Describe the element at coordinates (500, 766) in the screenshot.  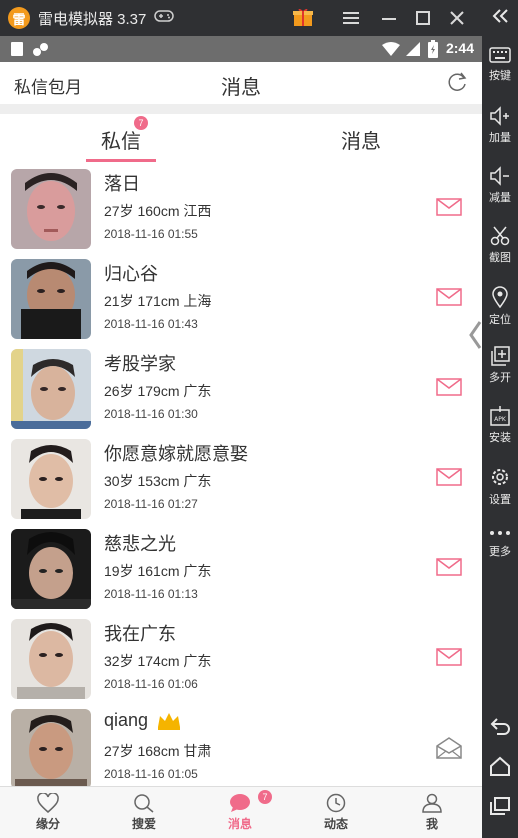
I see `home-icon` at that location.